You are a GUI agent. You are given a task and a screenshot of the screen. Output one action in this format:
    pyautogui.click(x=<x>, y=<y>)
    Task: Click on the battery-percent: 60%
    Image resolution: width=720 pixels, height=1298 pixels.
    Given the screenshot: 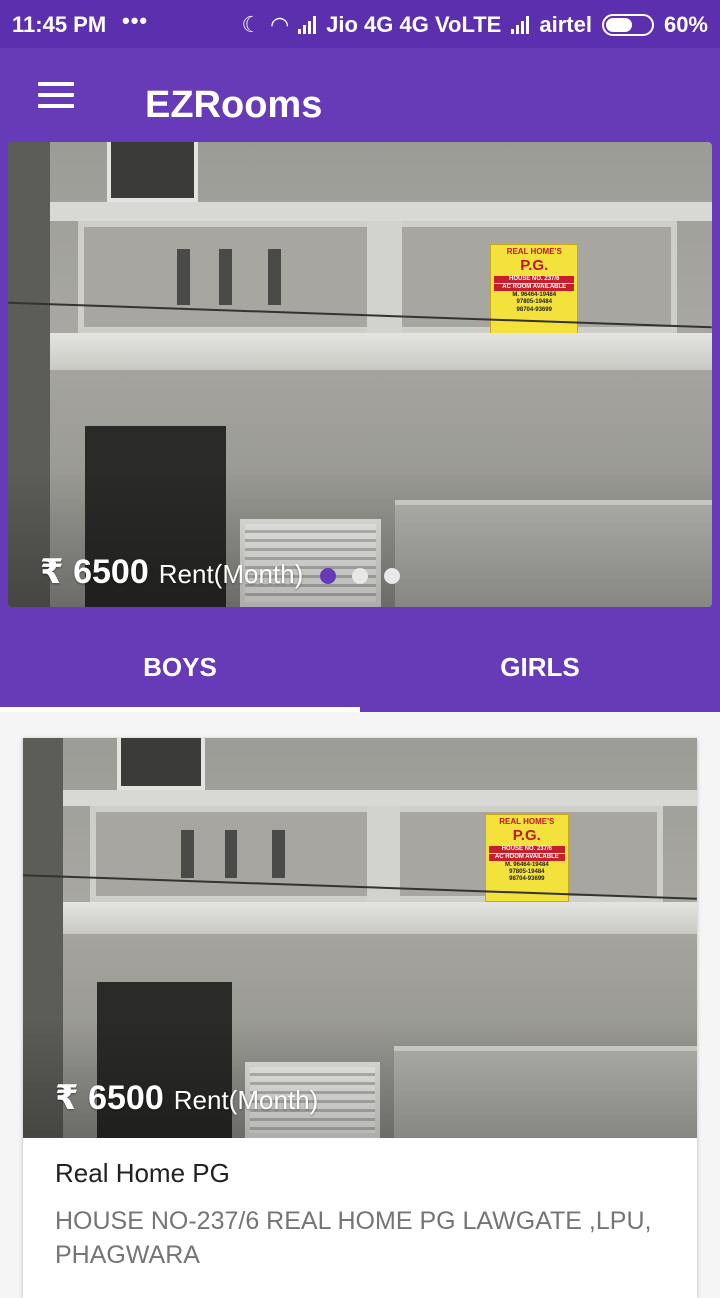 What is the action you would take?
    pyautogui.click(x=685, y=24)
    